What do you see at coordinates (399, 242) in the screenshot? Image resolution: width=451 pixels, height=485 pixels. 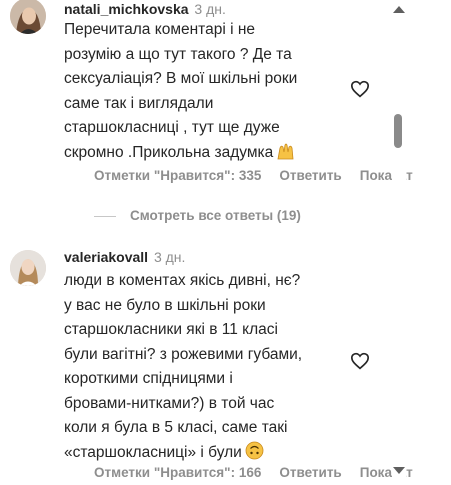 I see `scrollbar` at bounding box center [399, 242].